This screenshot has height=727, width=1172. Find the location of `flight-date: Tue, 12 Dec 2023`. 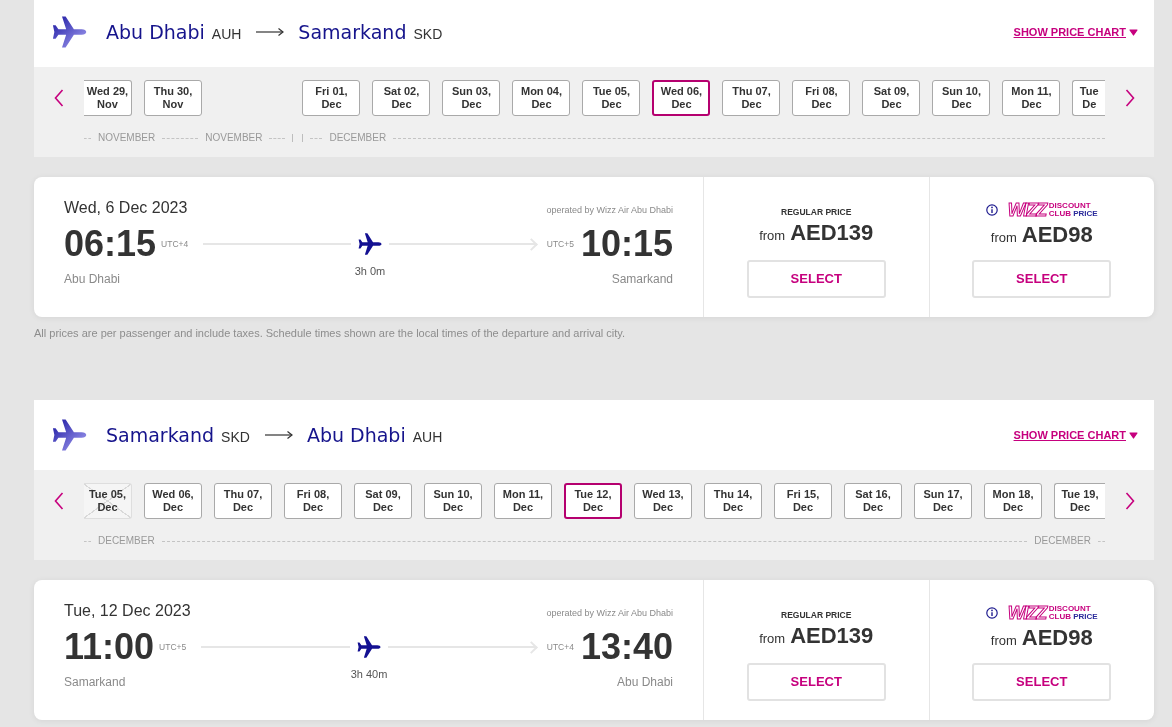

flight-date: Tue, 12 Dec 2023 is located at coordinates (127, 611).